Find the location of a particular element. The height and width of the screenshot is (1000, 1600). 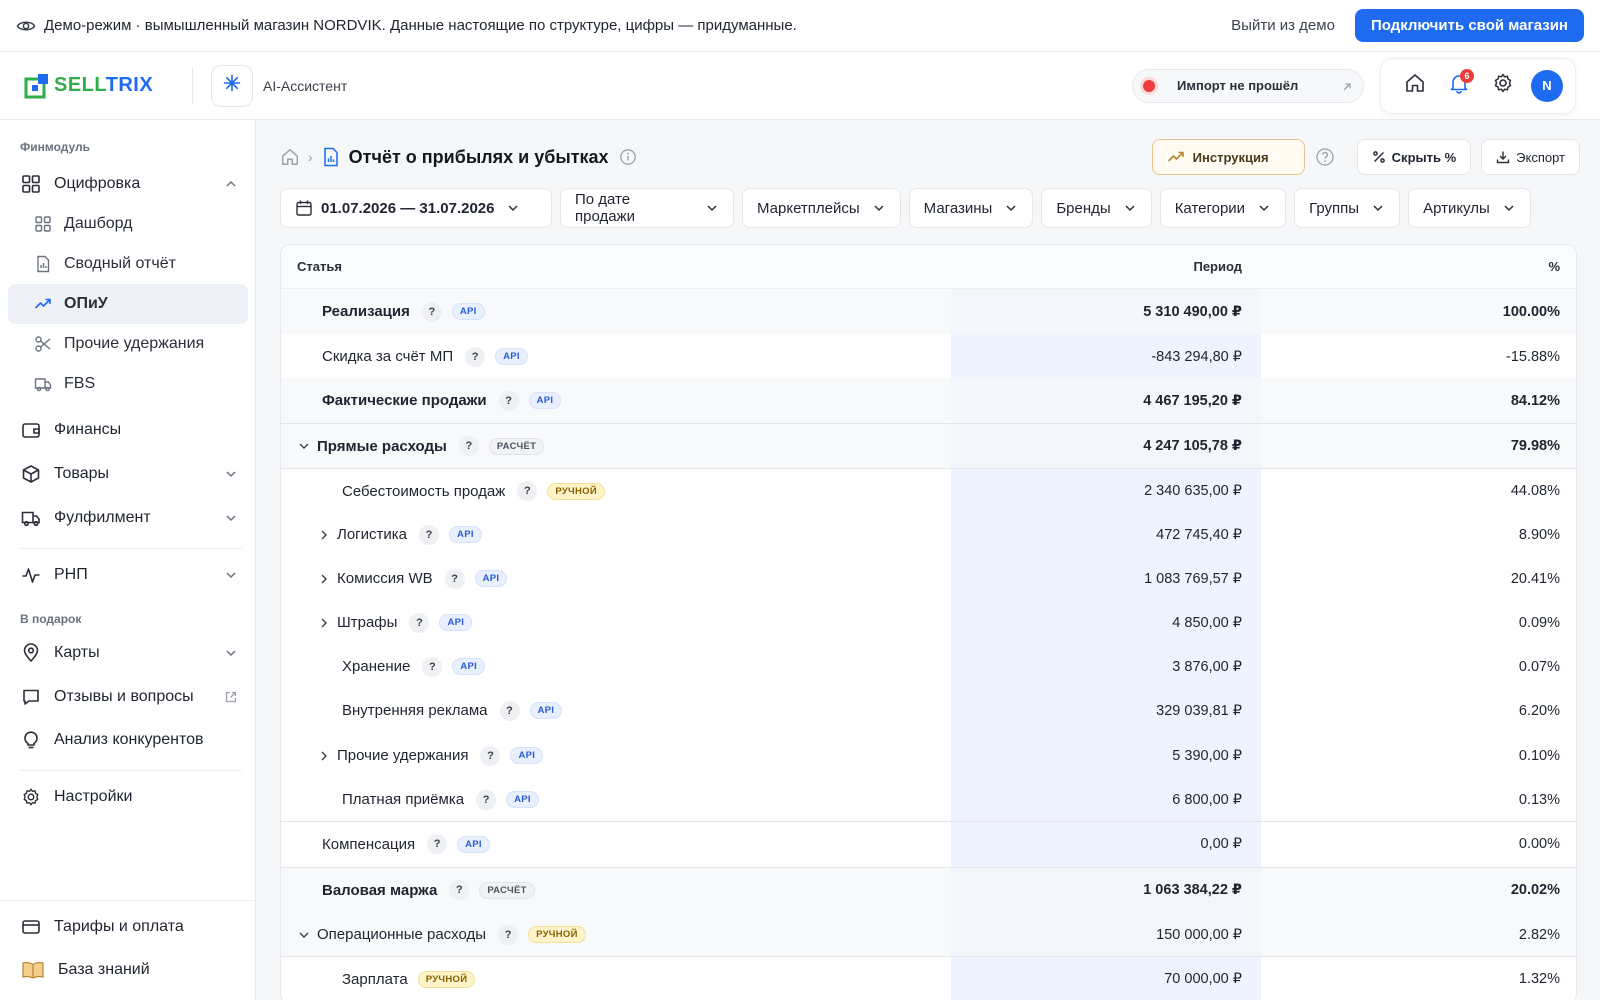

sidebar-item-knowledge: База знаний is located at coordinates (128, 970).